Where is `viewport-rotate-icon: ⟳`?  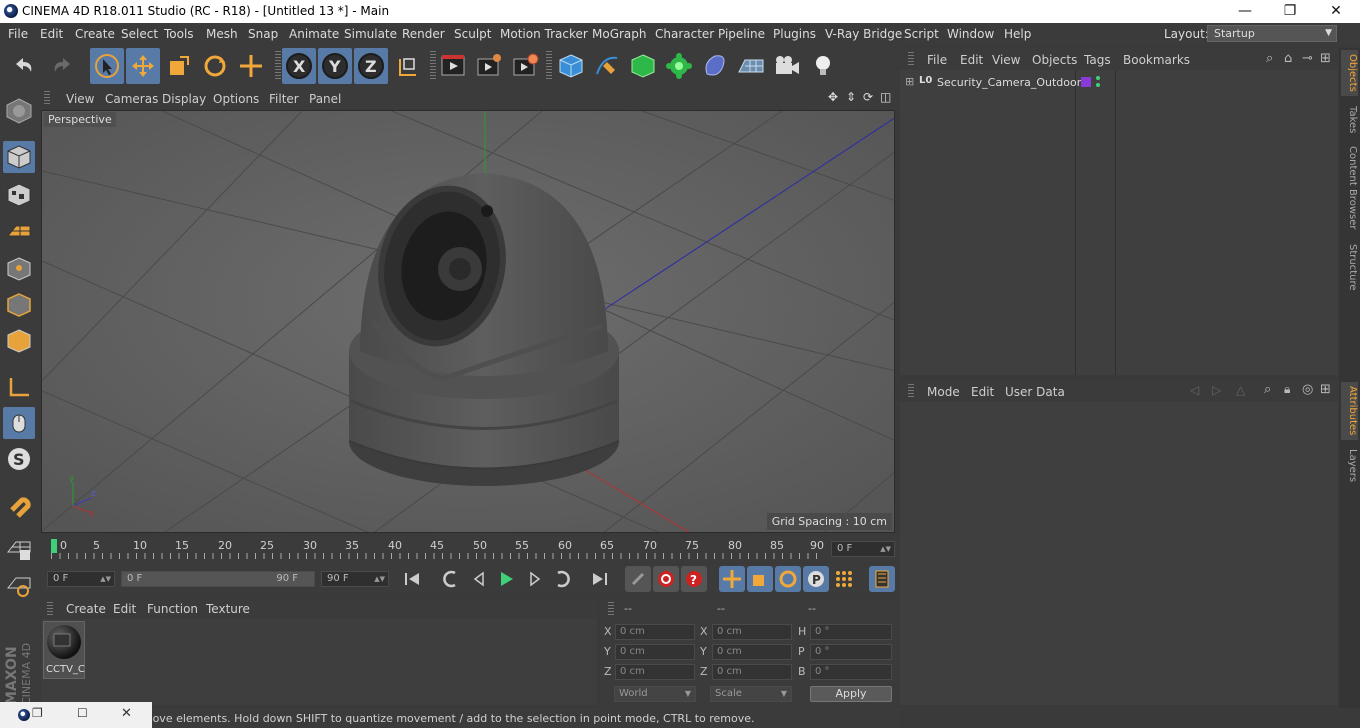
viewport-rotate-icon: ⟳ is located at coordinates (868, 97).